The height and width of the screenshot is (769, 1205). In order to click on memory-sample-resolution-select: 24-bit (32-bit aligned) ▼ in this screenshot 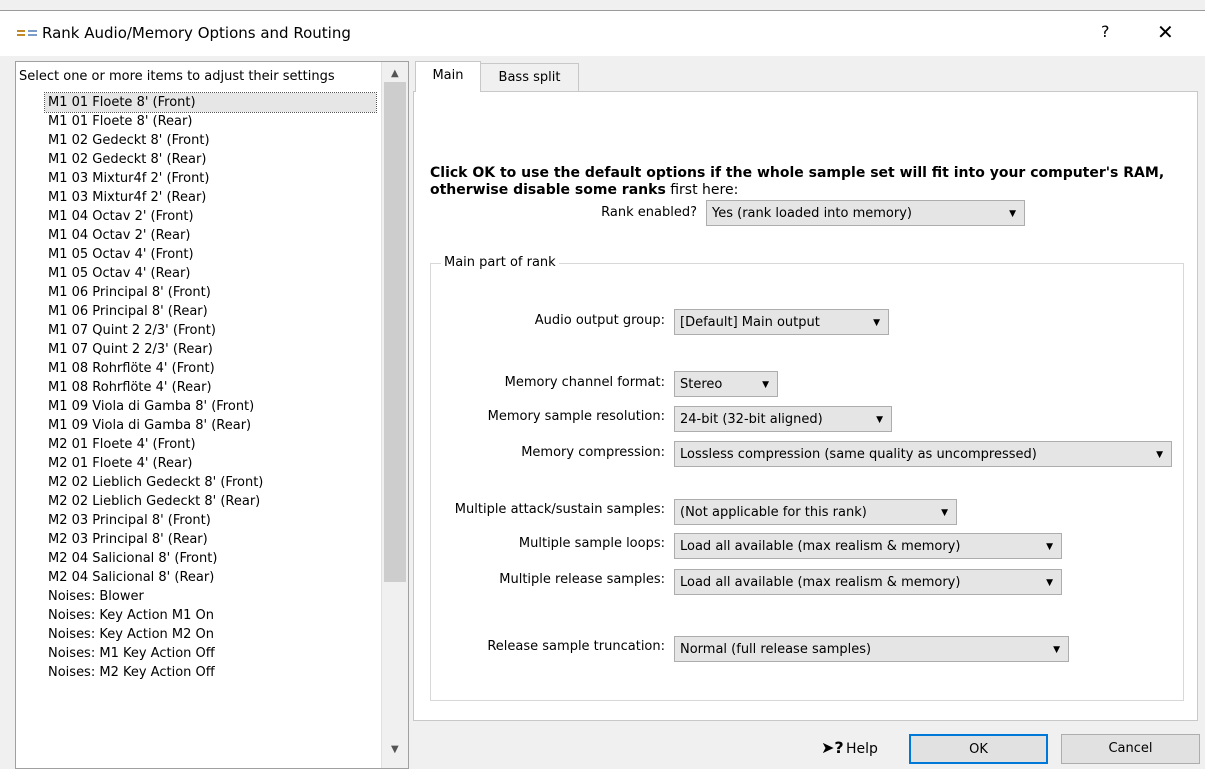, I will do `click(783, 419)`.